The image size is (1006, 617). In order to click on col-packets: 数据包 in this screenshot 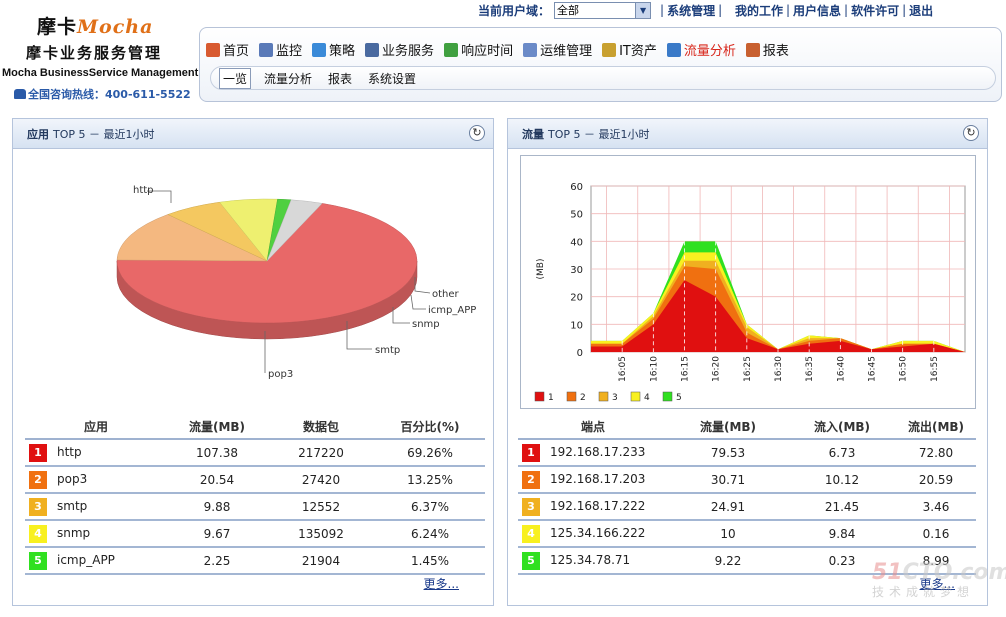, I will do `click(321, 427)`.